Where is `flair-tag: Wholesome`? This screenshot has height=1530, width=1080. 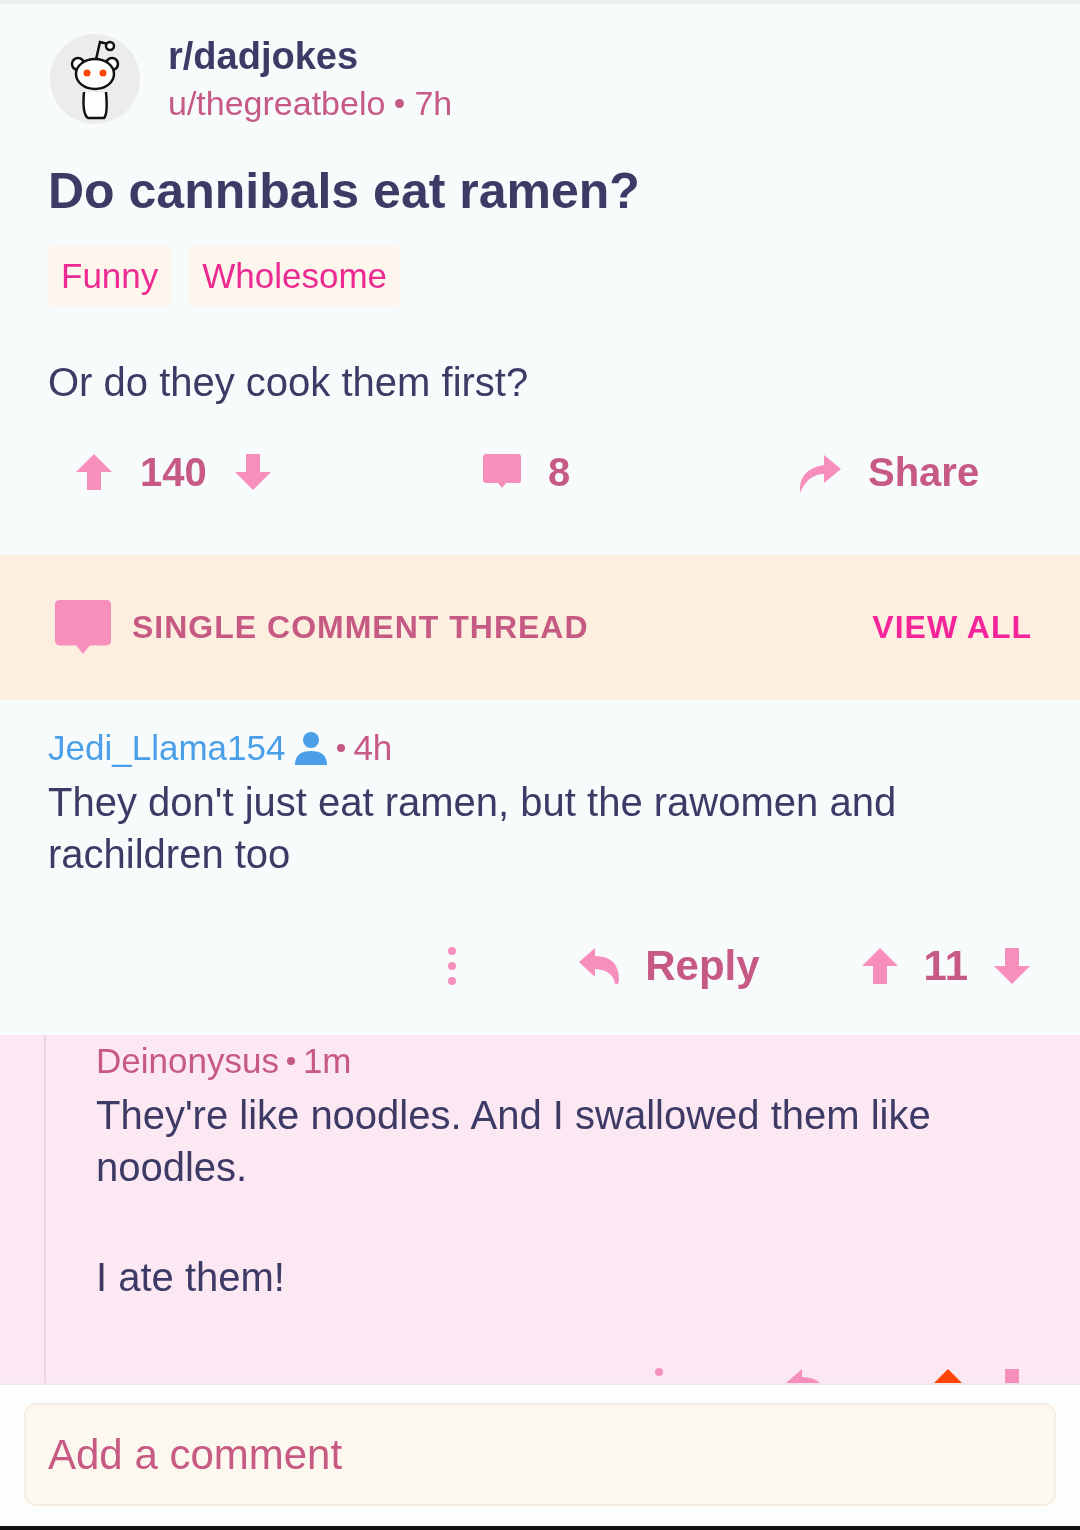
flair-tag: Wholesome is located at coordinates (295, 276).